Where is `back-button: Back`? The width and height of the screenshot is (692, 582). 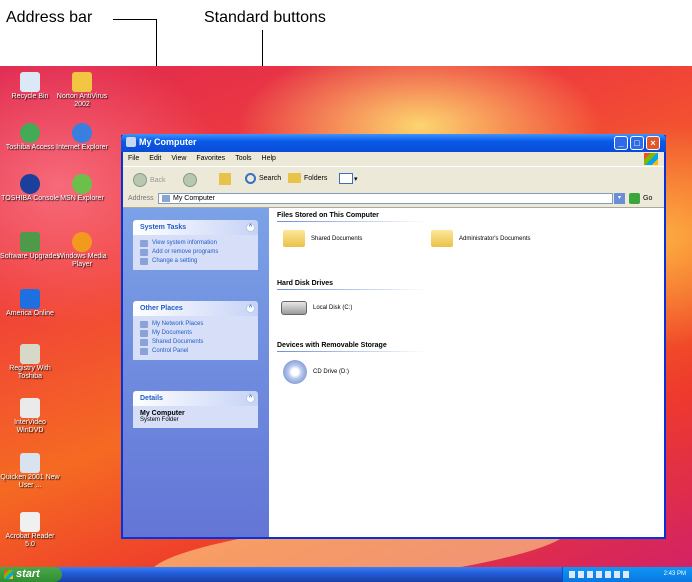
back-button: Back is located at coordinates (149, 180).